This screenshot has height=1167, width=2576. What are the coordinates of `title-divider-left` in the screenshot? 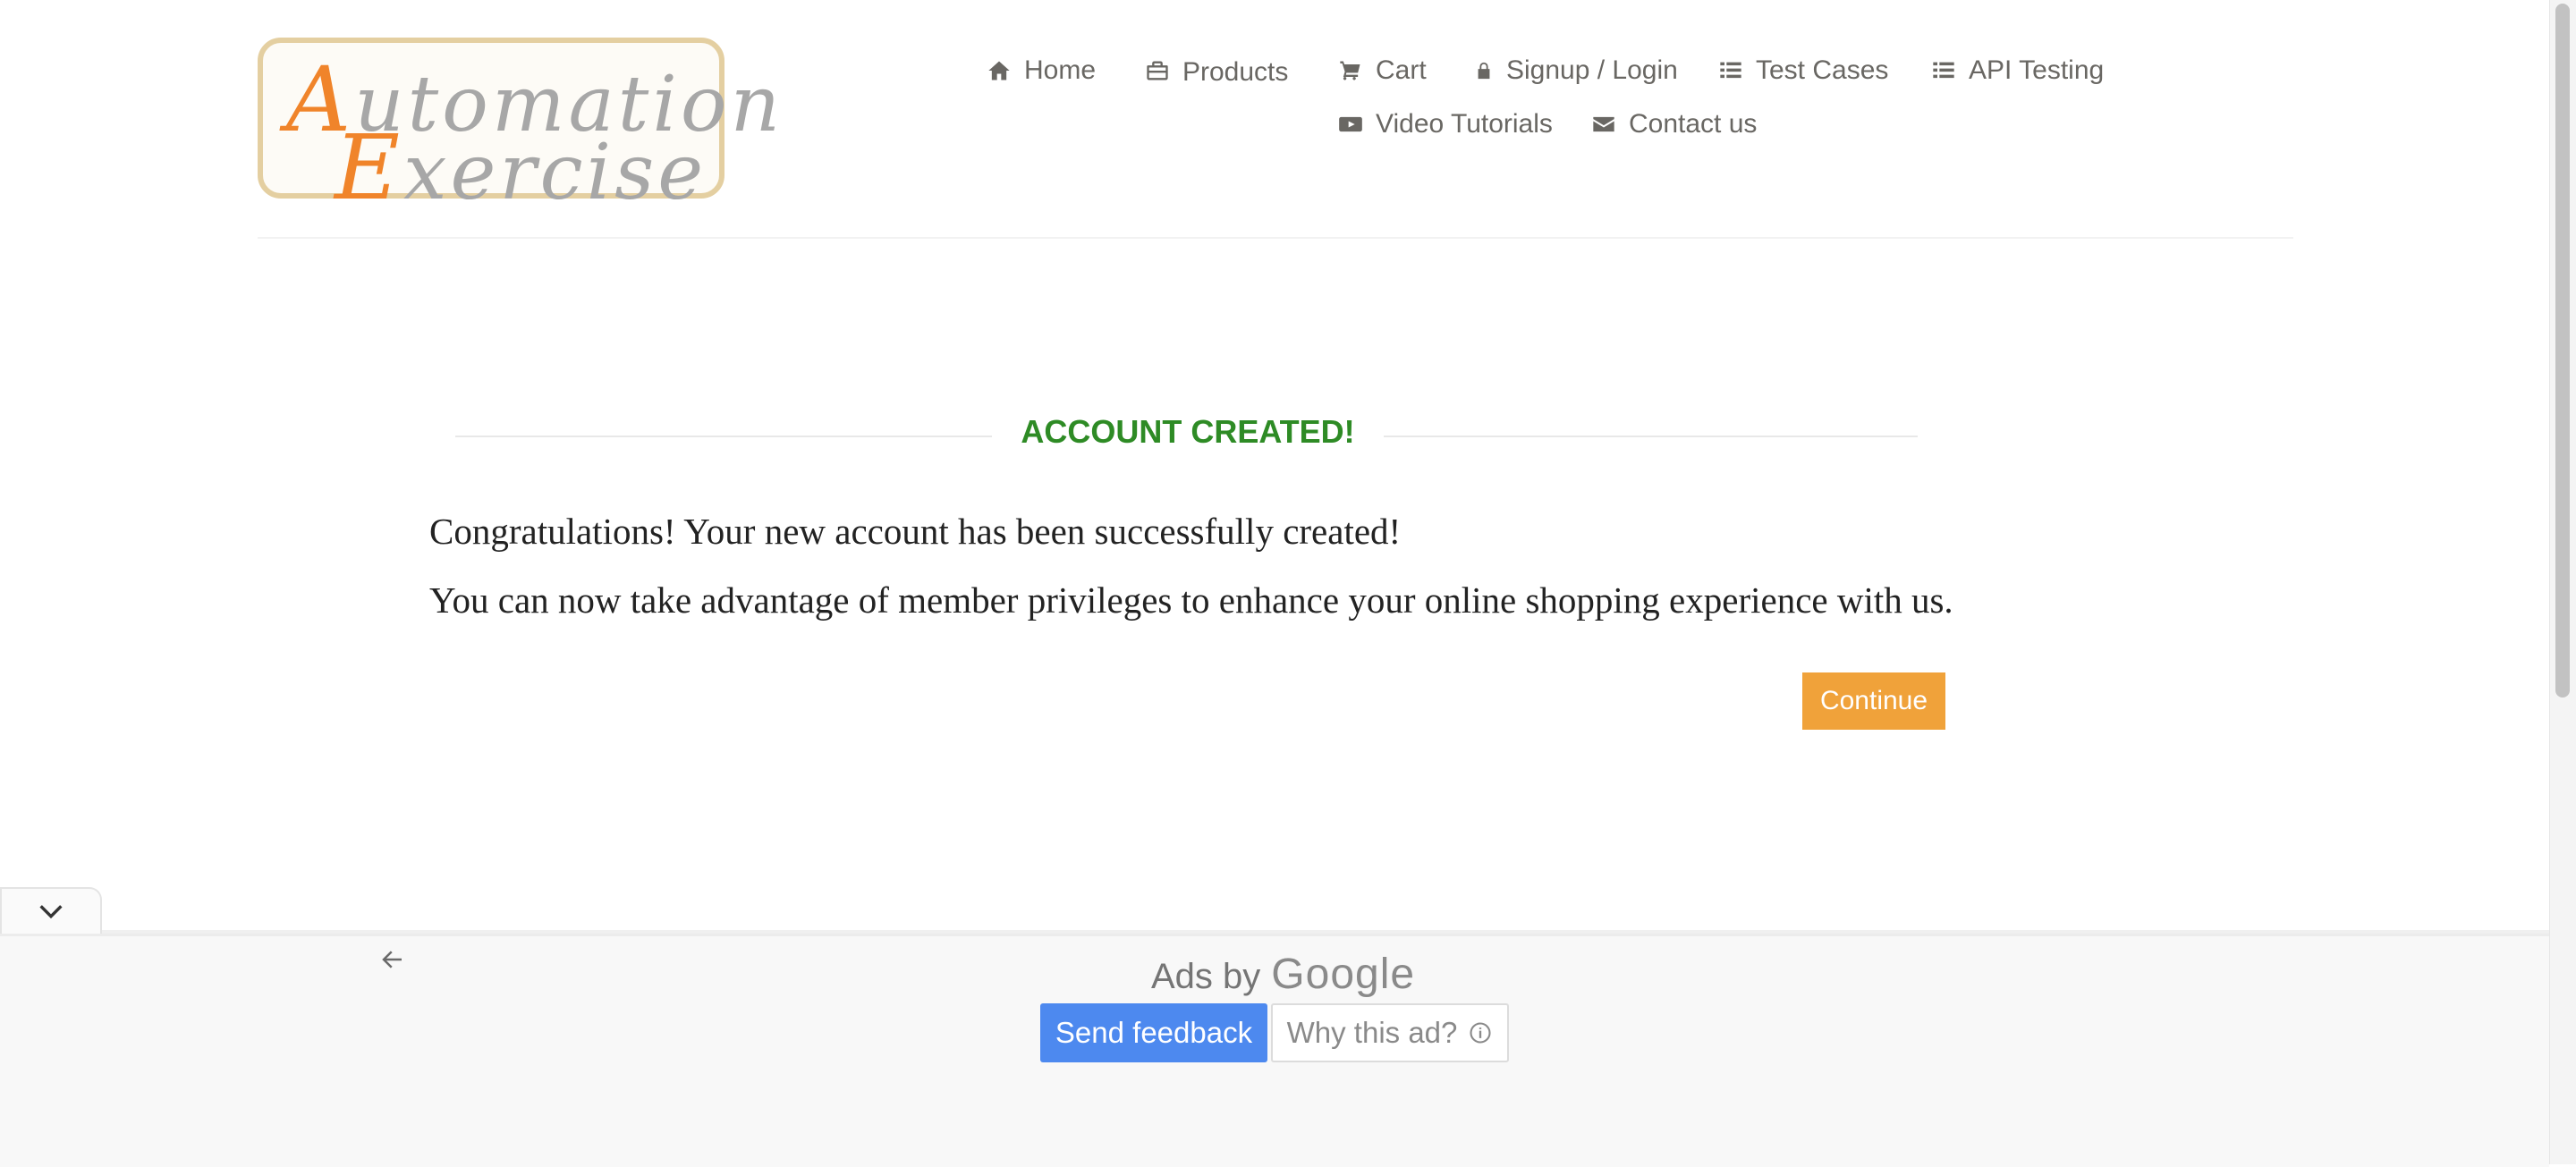 It's located at (723, 436).